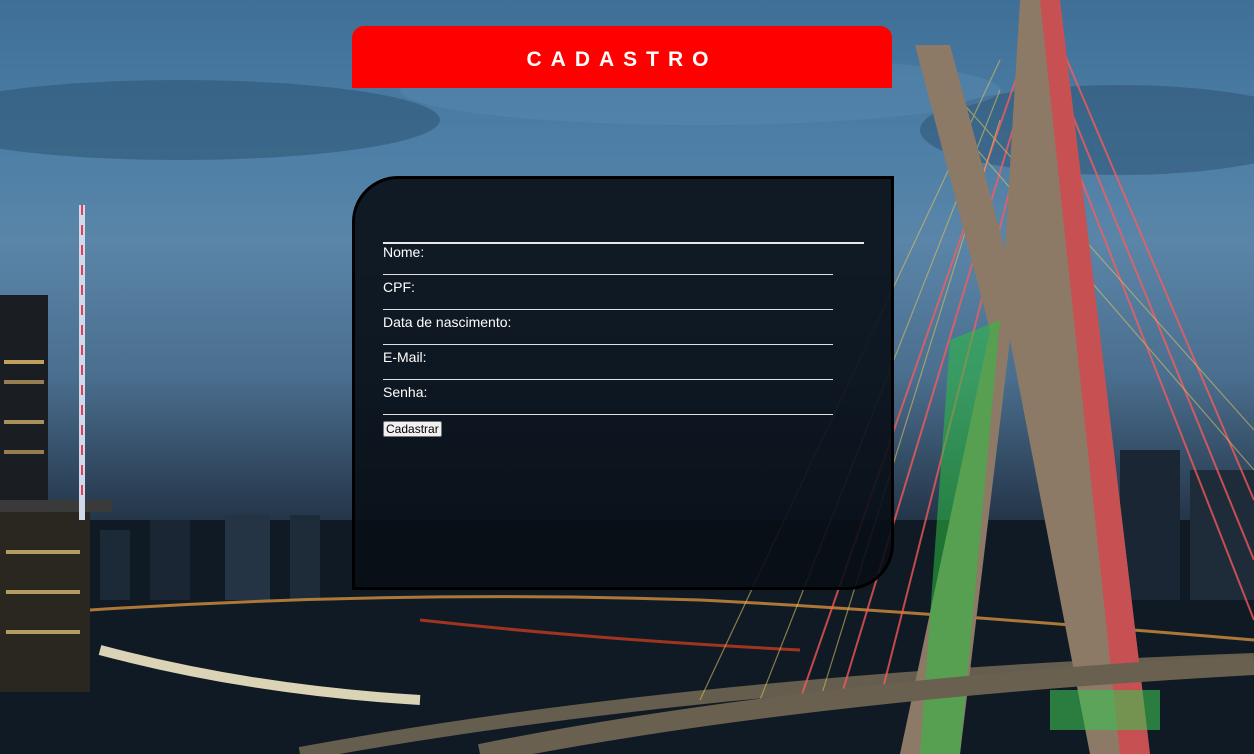  Describe the element at coordinates (608, 337) in the screenshot. I see `birthdate-input` at that location.